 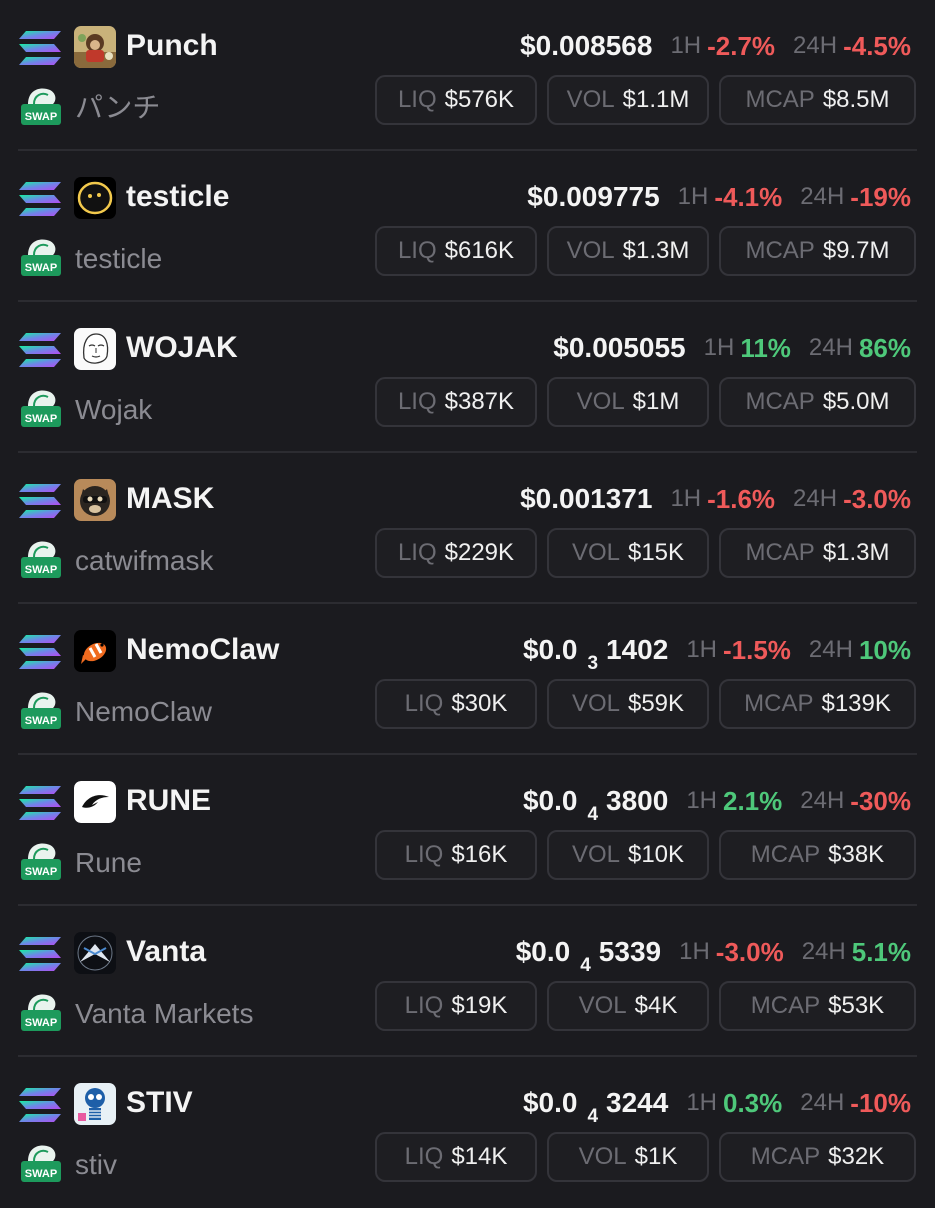 I want to click on market-cap-chip: MCAP $8.5M, so click(x=817, y=100).